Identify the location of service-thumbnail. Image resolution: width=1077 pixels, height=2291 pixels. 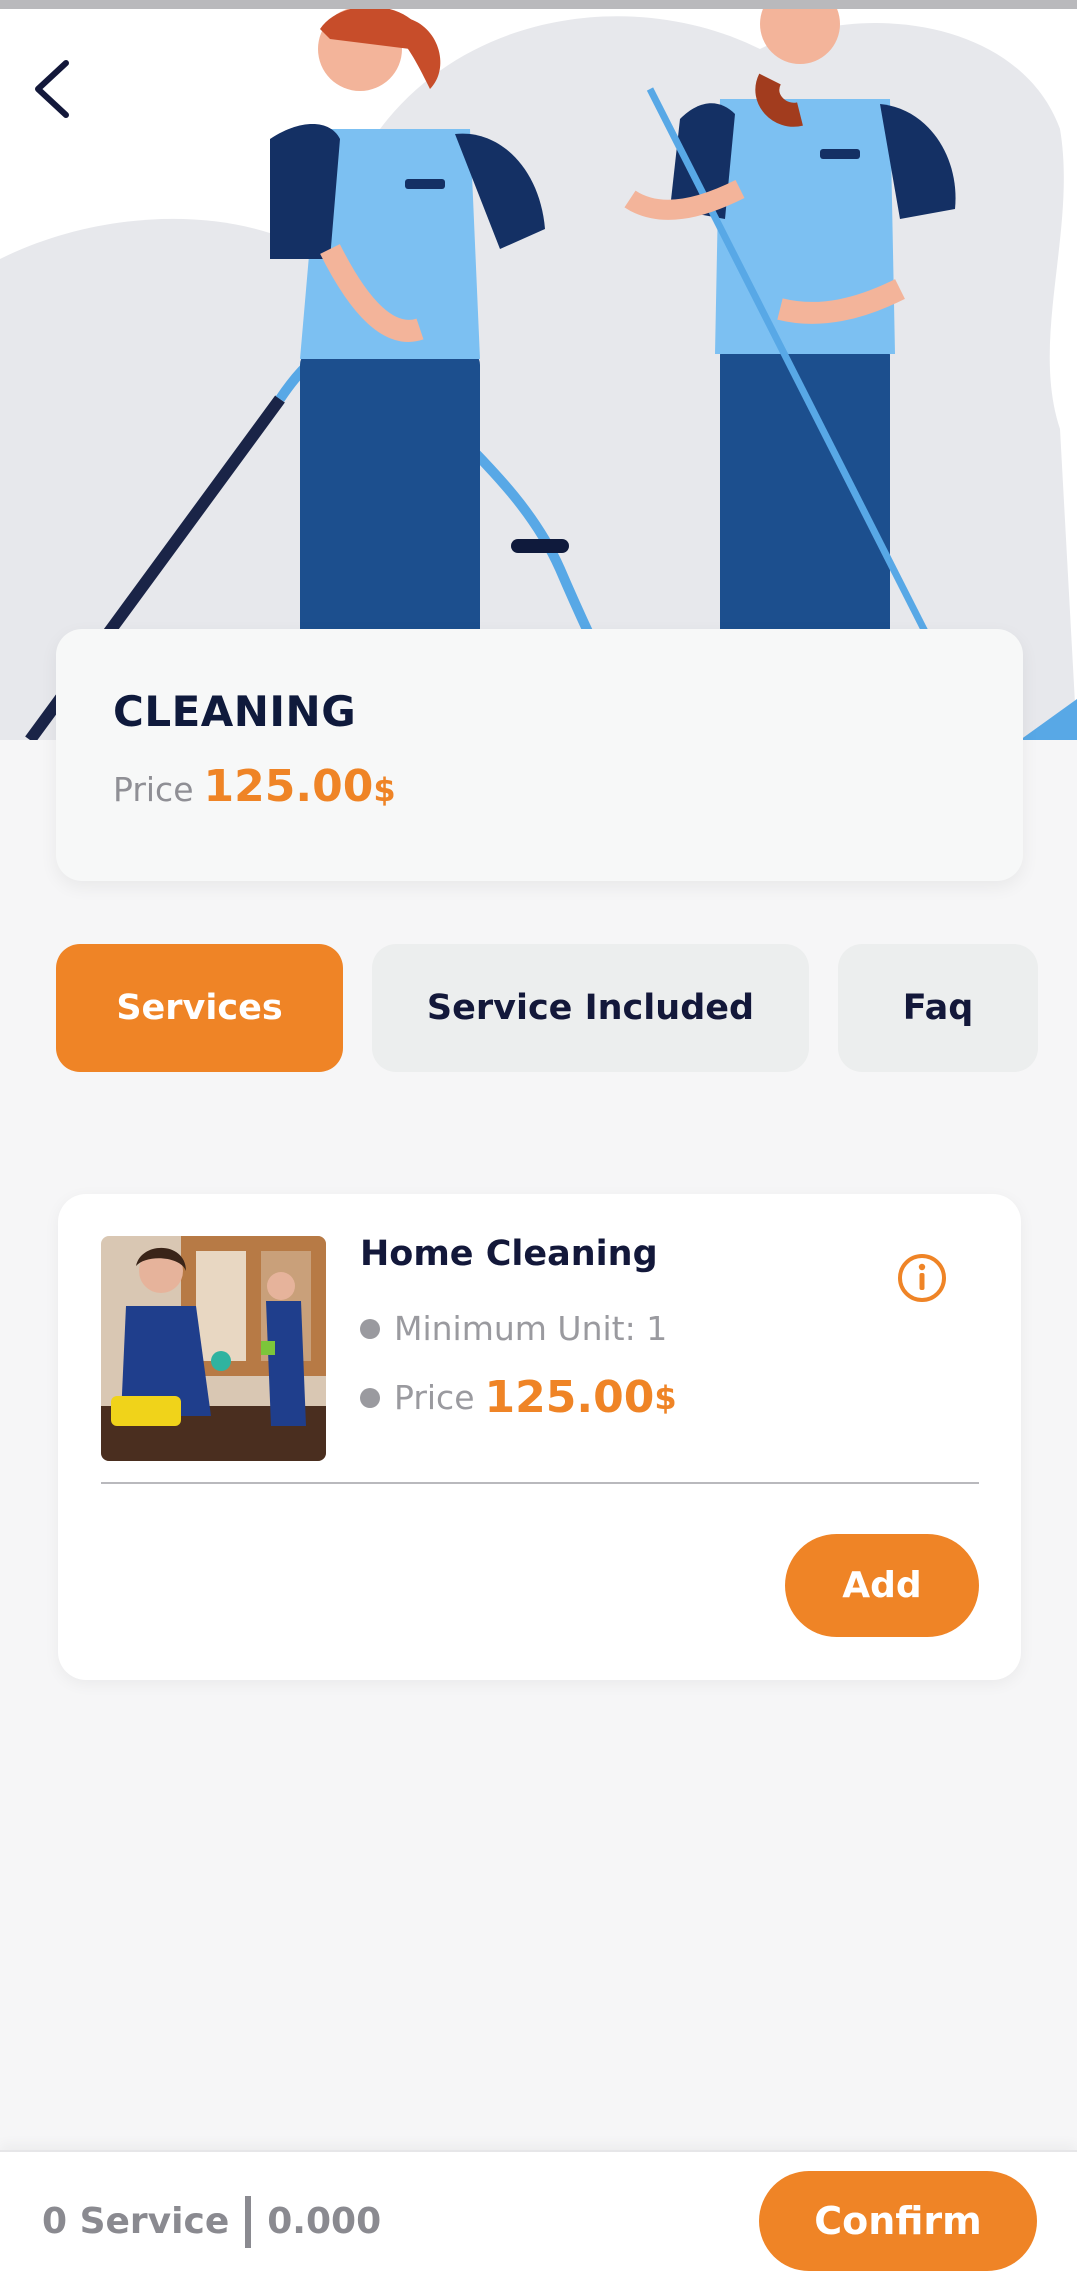
(213, 1348).